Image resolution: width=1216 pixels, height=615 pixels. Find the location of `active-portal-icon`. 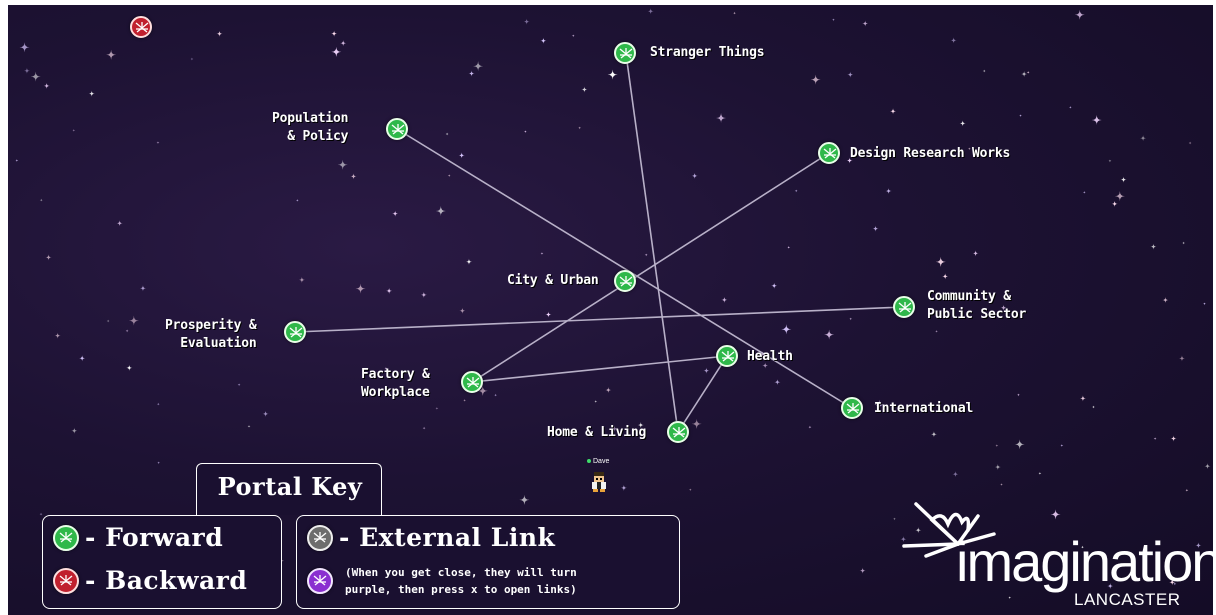

active-portal-icon is located at coordinates (320, 581).